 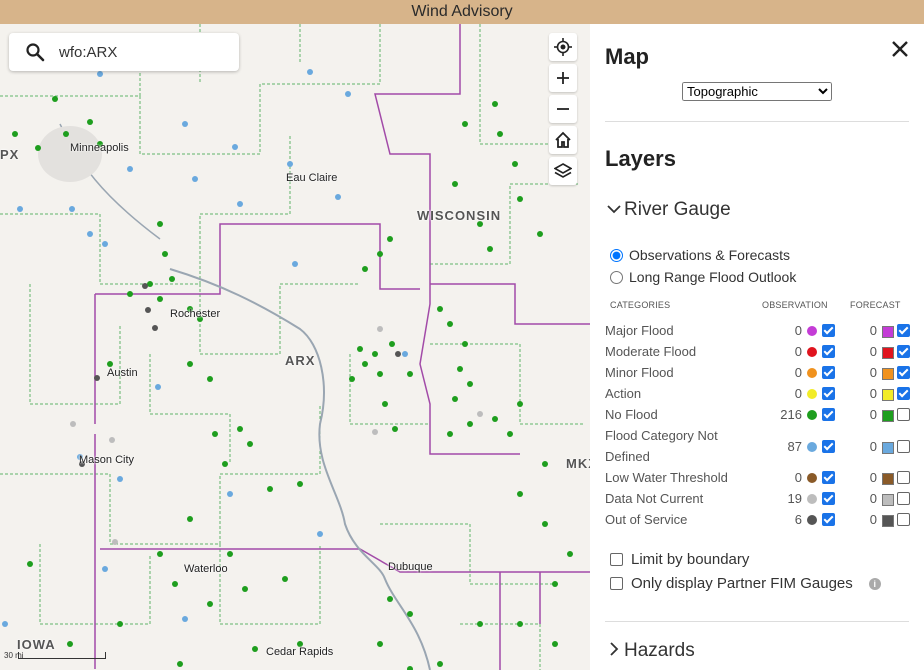 What do you see at coordinates (710, 255) in the screenshot?
I see `radio-label-observations: Observations & Forecasts` at bounding box center [710, 255].